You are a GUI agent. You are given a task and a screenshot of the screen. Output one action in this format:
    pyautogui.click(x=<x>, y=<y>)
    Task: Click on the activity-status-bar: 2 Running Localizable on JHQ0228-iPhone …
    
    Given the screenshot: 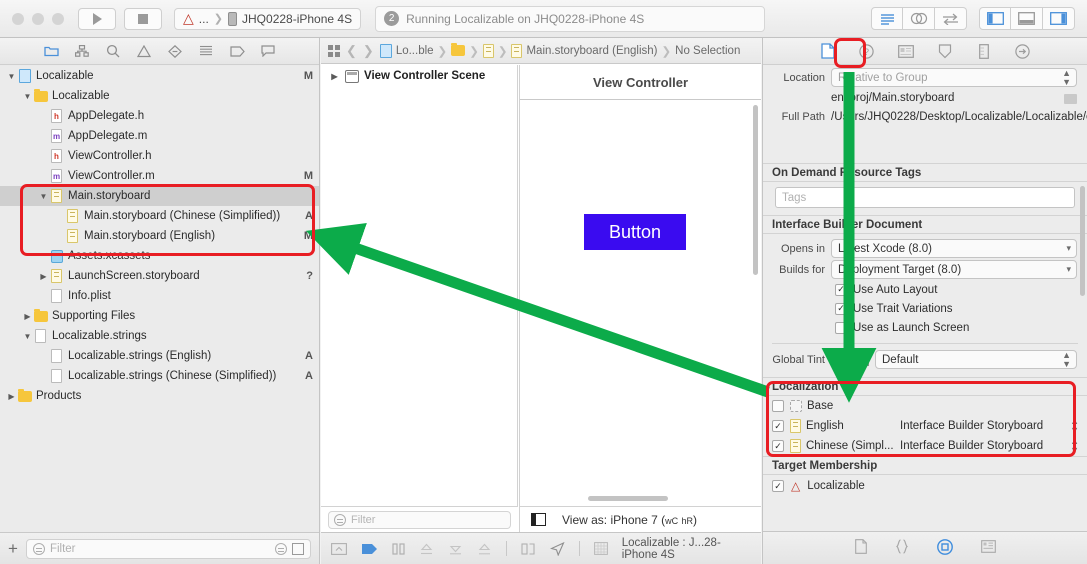 What is the action you would take?
    pyautogui.click(x=570, y=18)
    